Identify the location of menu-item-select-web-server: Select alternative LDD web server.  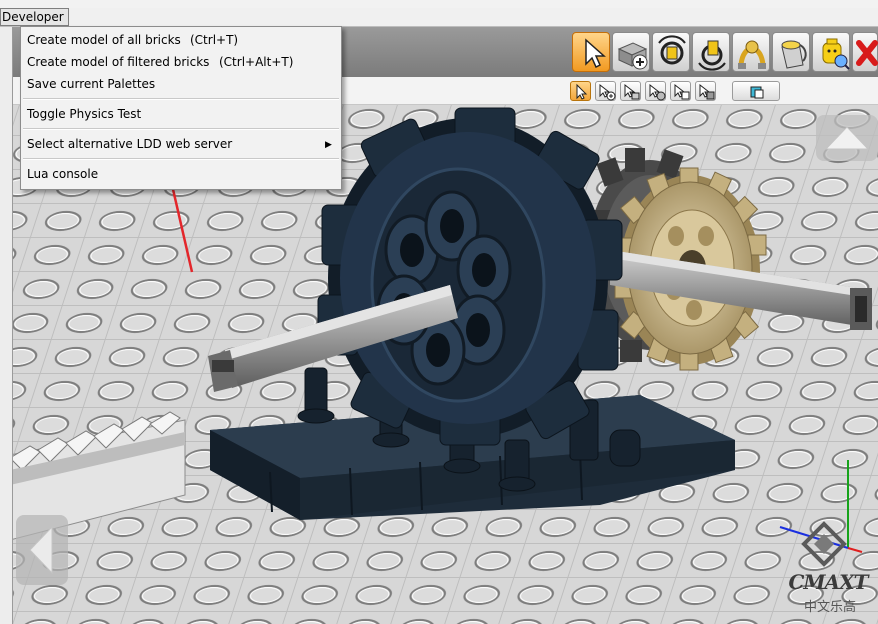
(181, 144).